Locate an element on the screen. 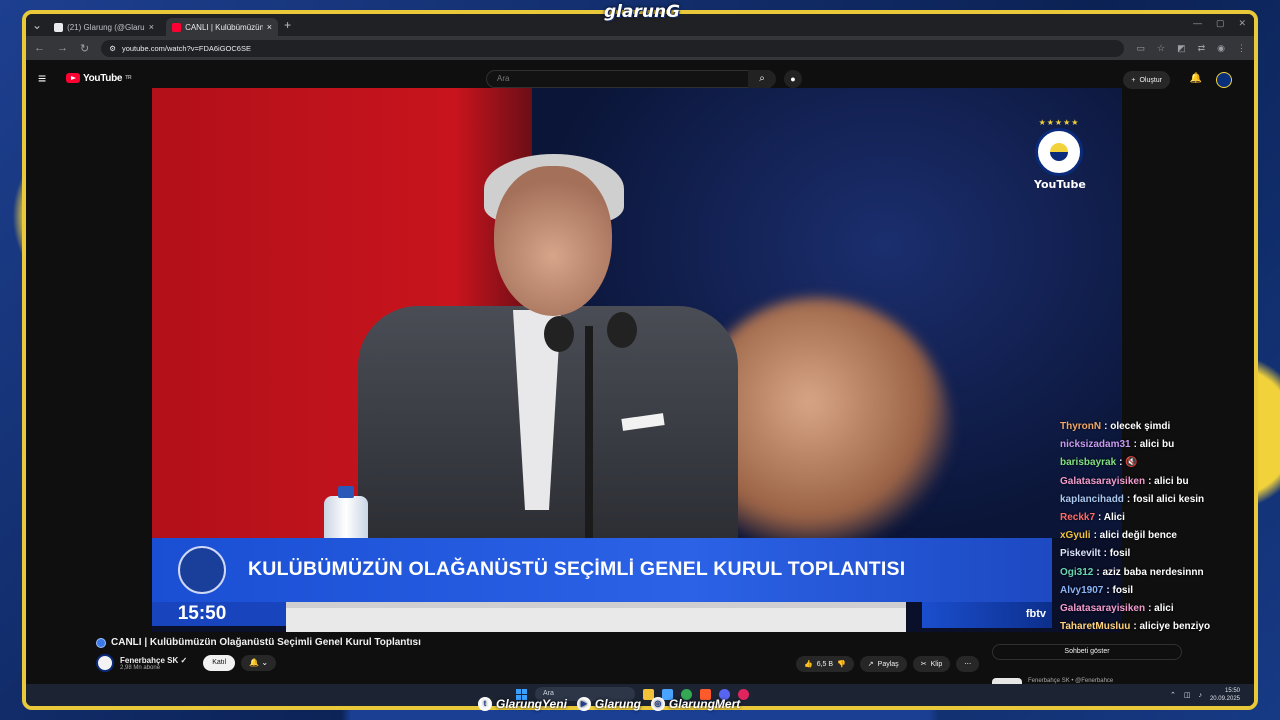 The height and width of the screenshot is (720, 1280). chat-message: Ogi312: aziz baba nerdesinnn is located at coordinates (1155, 573).